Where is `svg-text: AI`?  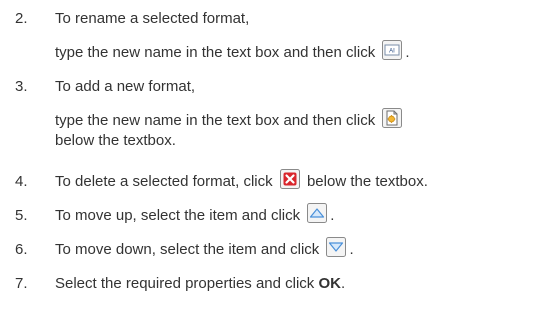 svg-text: AI is located at coordinates (393, 52).